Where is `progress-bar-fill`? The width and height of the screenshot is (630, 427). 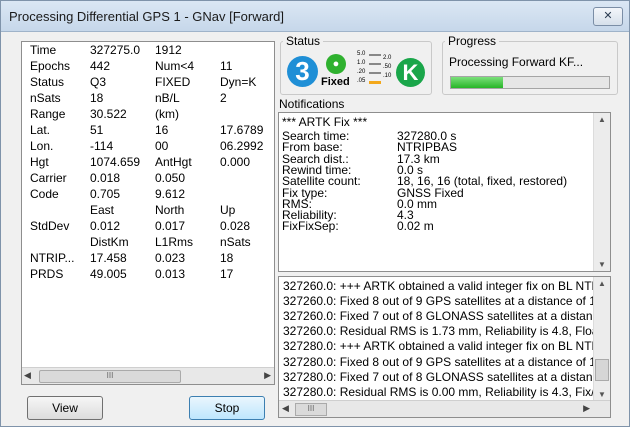 progress-bar-fill is located at coordinates (477, 82).